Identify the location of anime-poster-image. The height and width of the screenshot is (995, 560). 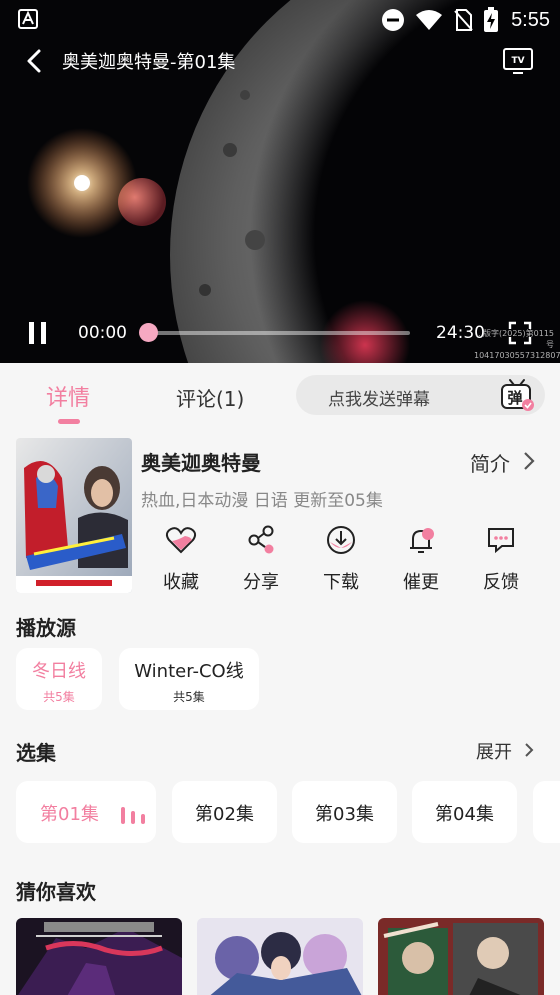
(74, 515).